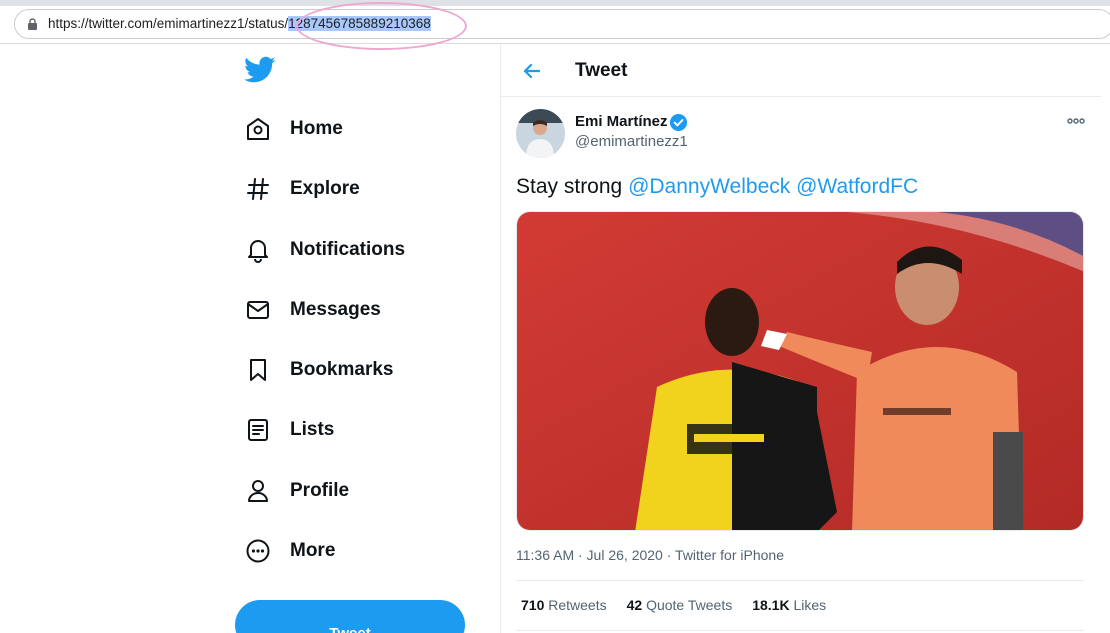 The width and height of the screenshot is (1110, 633). Describe the element at coordinates (320, 490) in the screenshot. I see `nav-profile-label: Profile` at that location.